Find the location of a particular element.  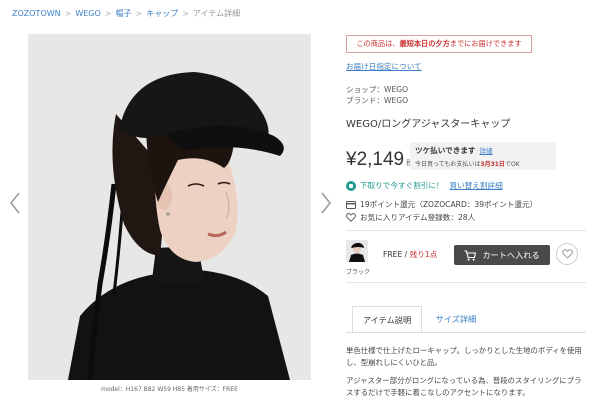

deferred-payment-note-prefix: 今日買ってもお支払いは is located at coordinates (448, 164).